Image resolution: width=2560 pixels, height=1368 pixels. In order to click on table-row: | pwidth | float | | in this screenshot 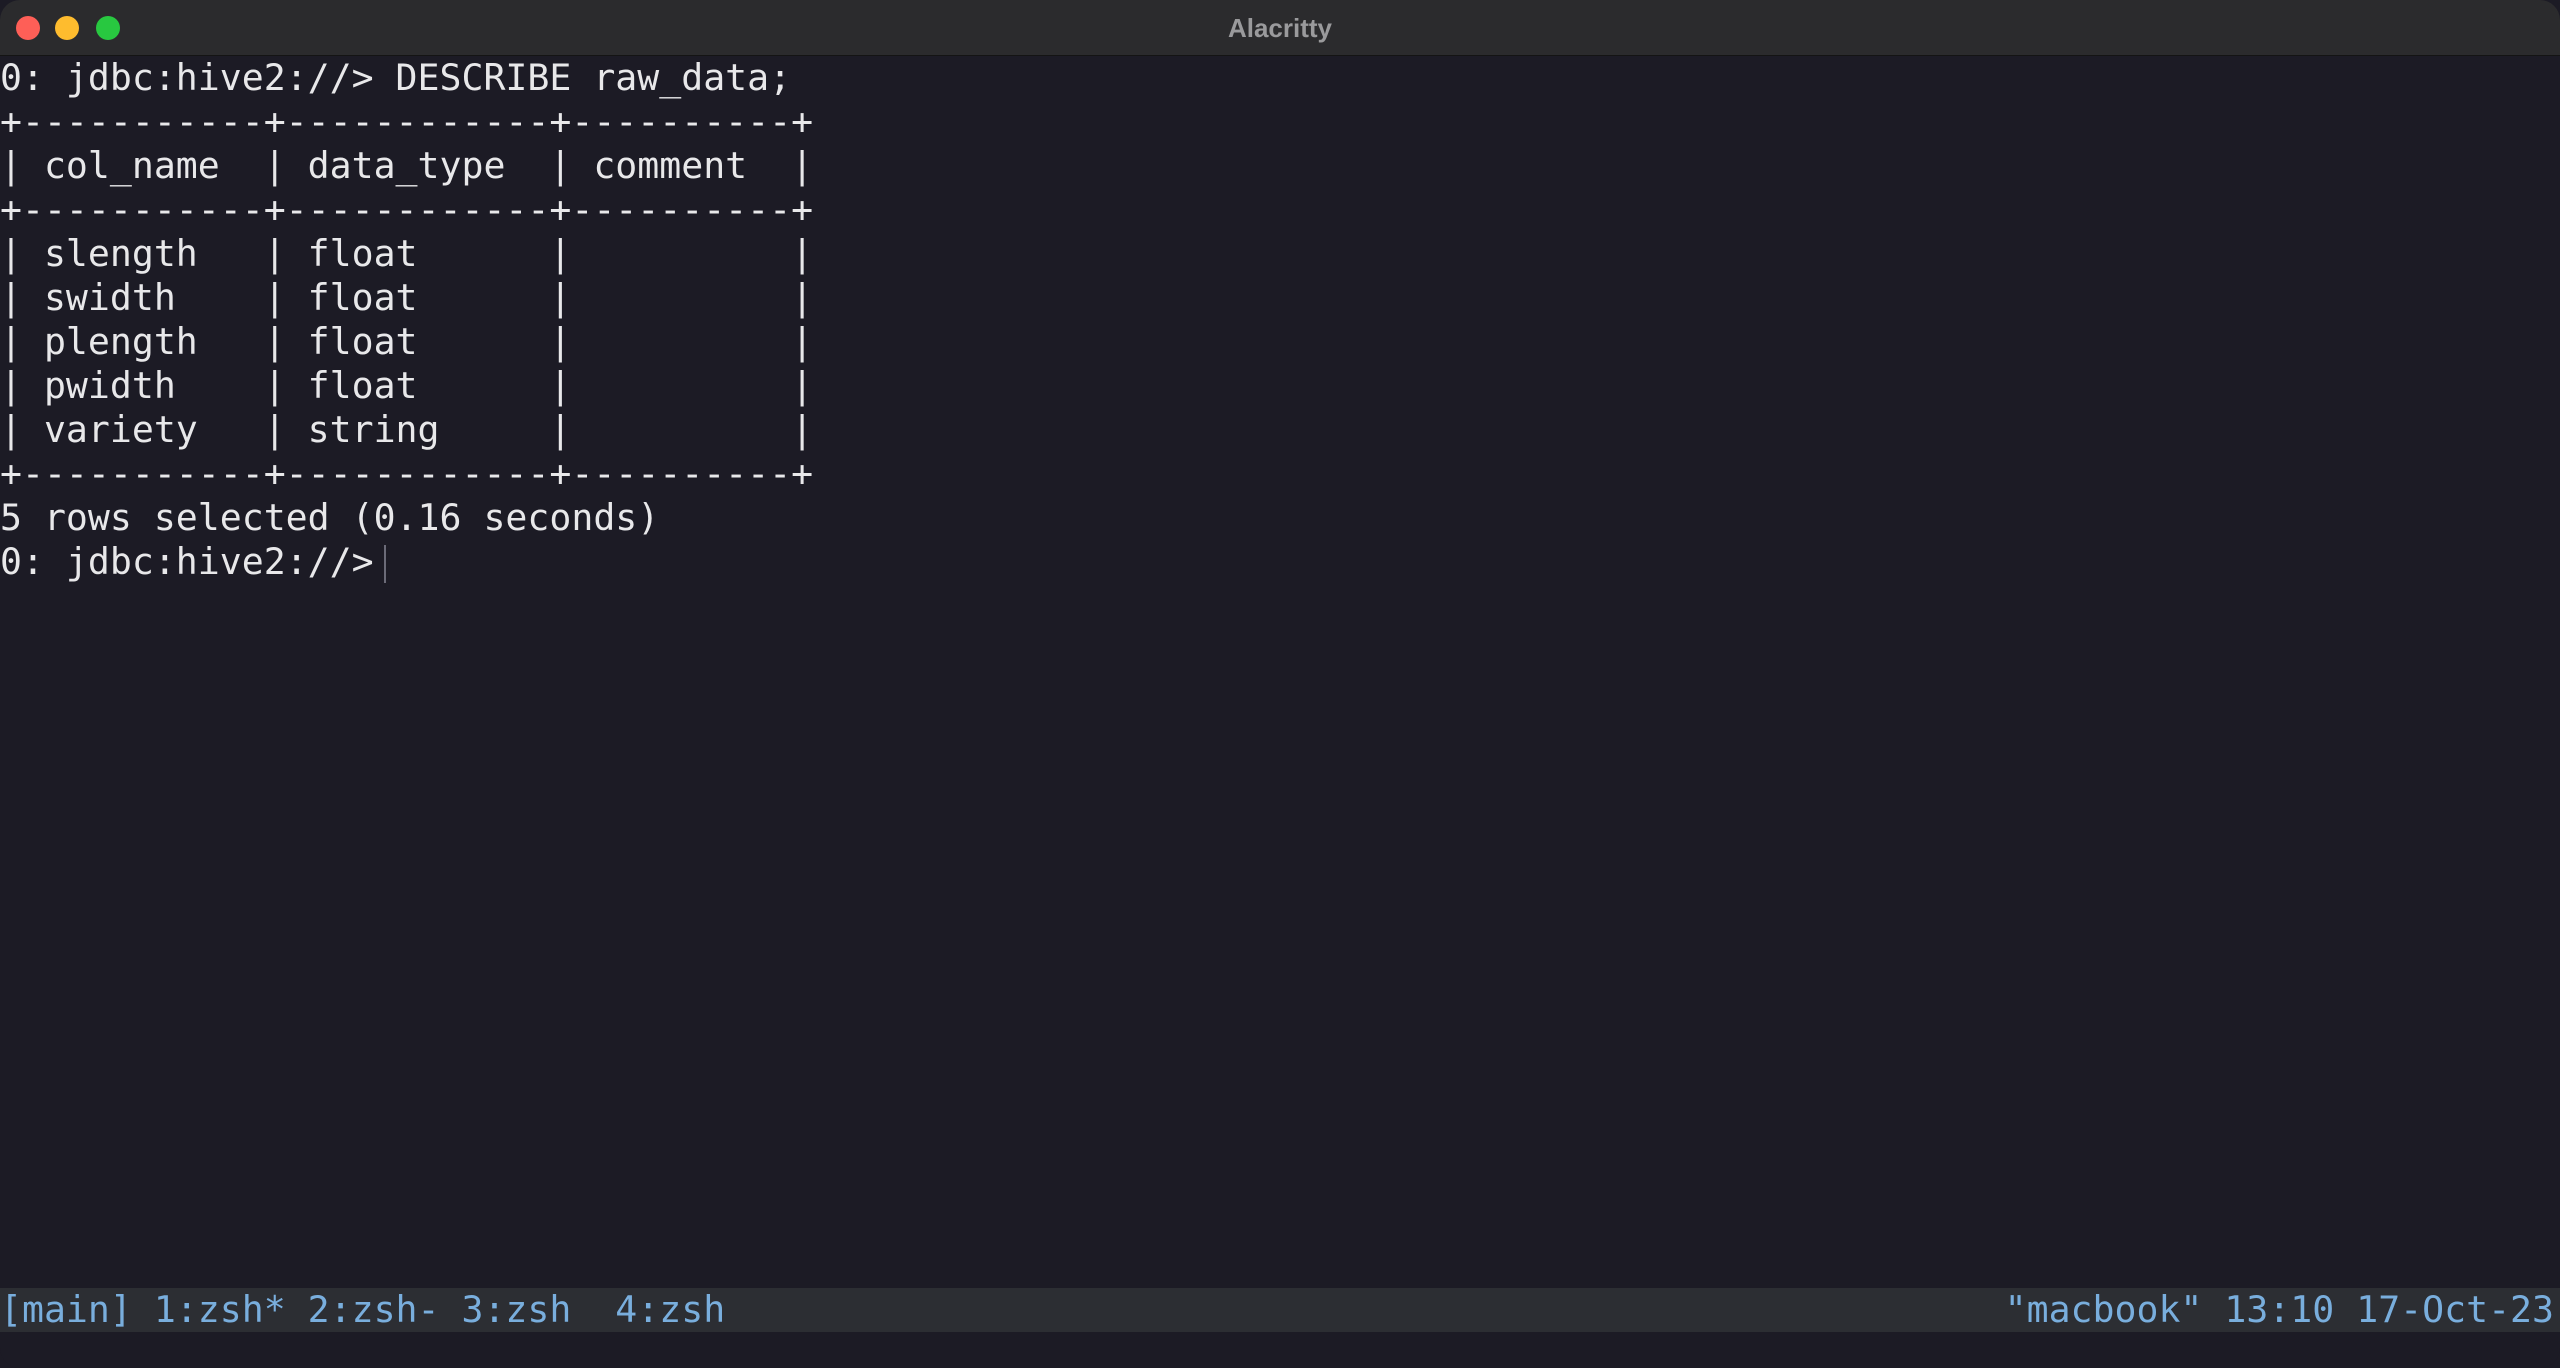, I will do `click(407, 385)`.